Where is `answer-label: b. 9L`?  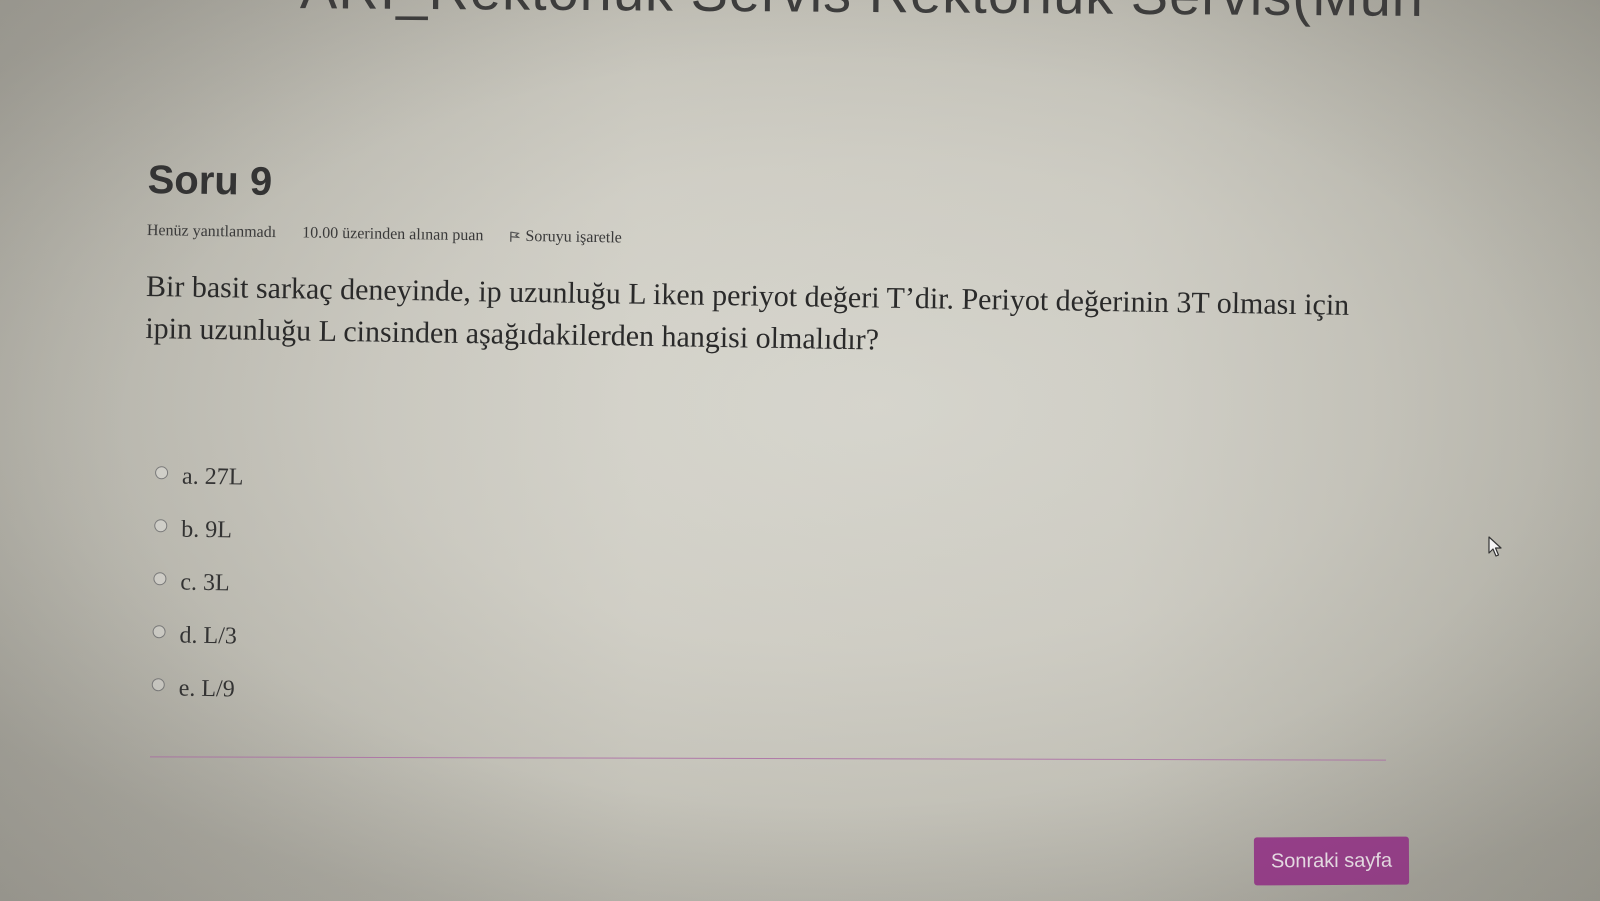
answer-label: b. 9L is located at coordinates (206, 530).